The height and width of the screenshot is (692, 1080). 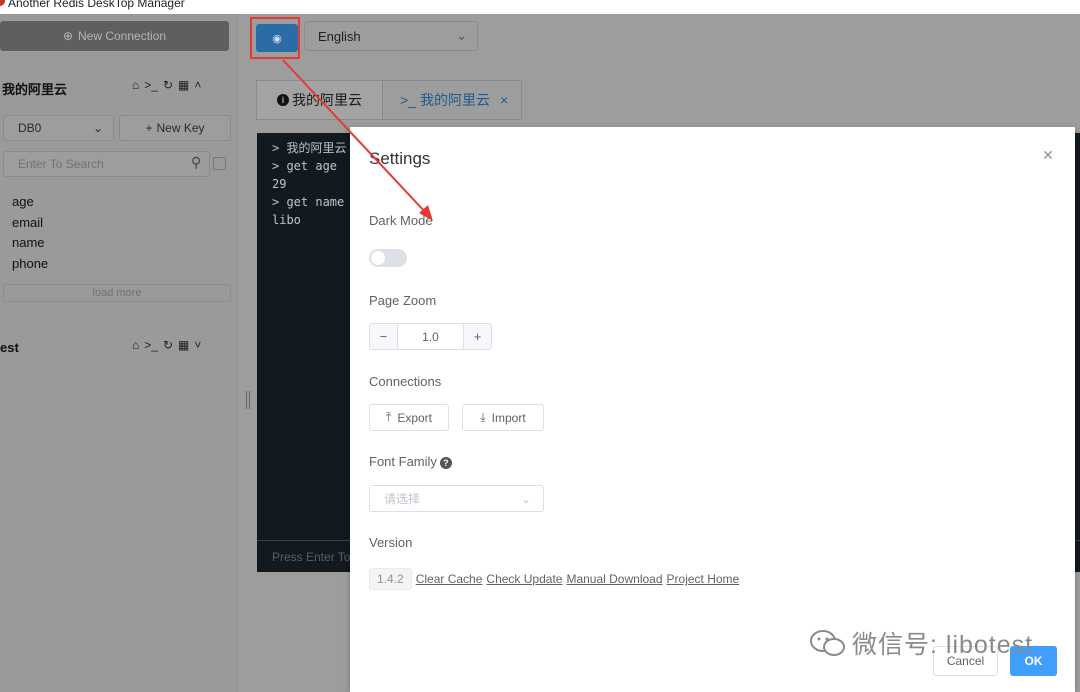 I want to click on console-line: > get name, so click(x=308, y=202).